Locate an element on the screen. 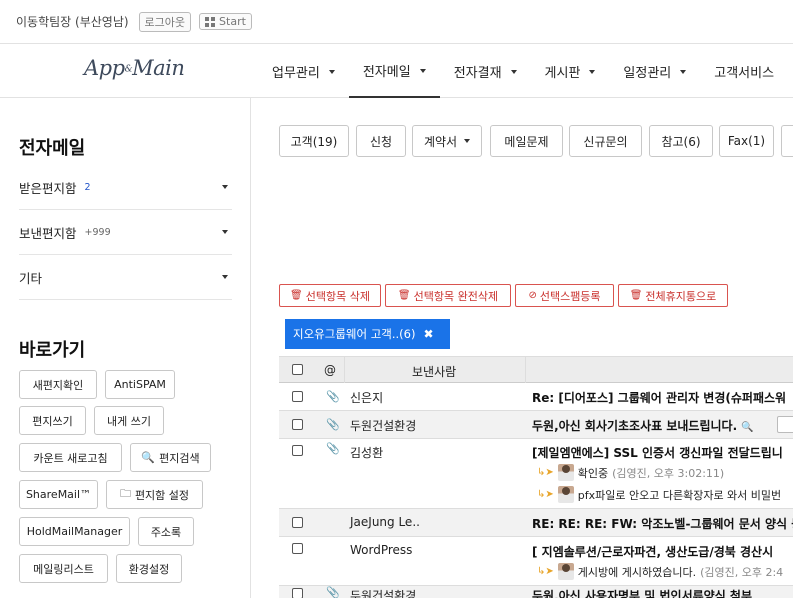 This screenshot has height=598, width=793. filter-chip: 지오유그룹웨어 고객..(6) ✖ is located at coordinates (367, 334).